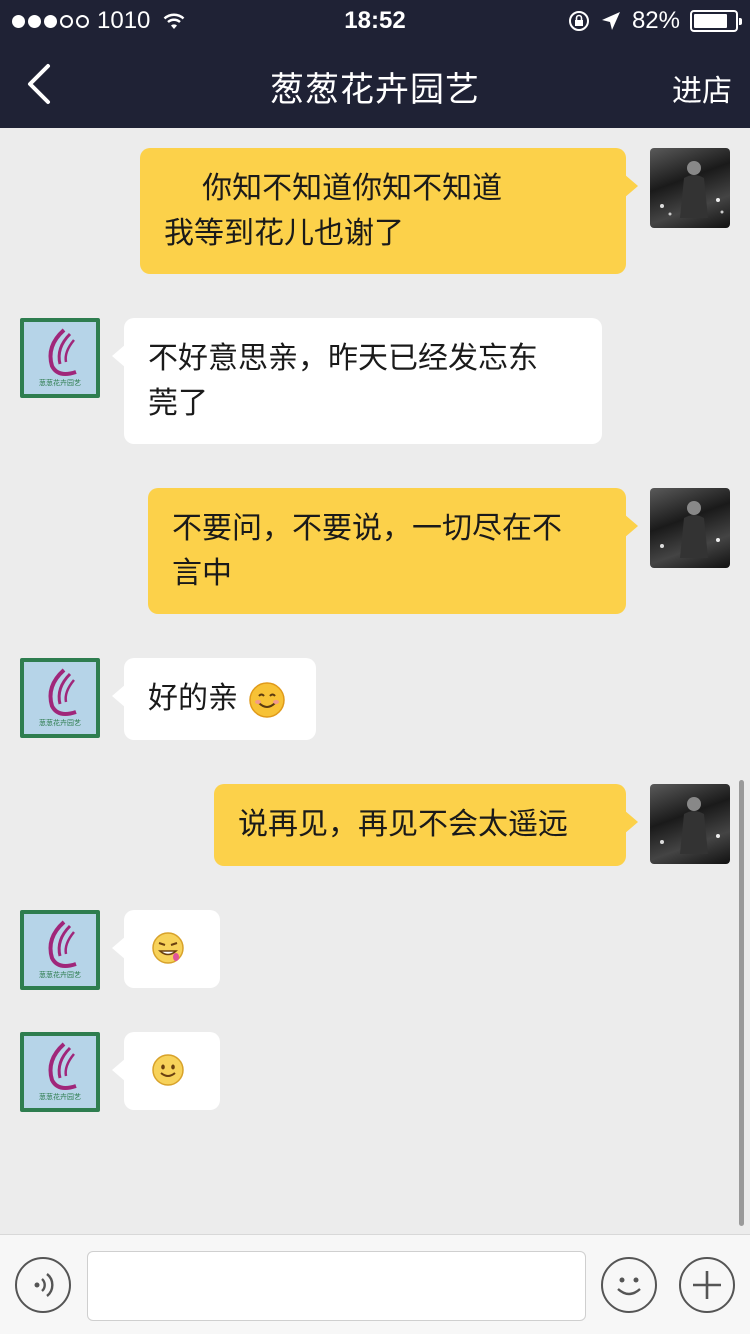 The image size is (750, 1334). Describe the element at coordinates (284, 233) in the screenshot. I see `message-line: 我等到花儿也谢了` at that location.